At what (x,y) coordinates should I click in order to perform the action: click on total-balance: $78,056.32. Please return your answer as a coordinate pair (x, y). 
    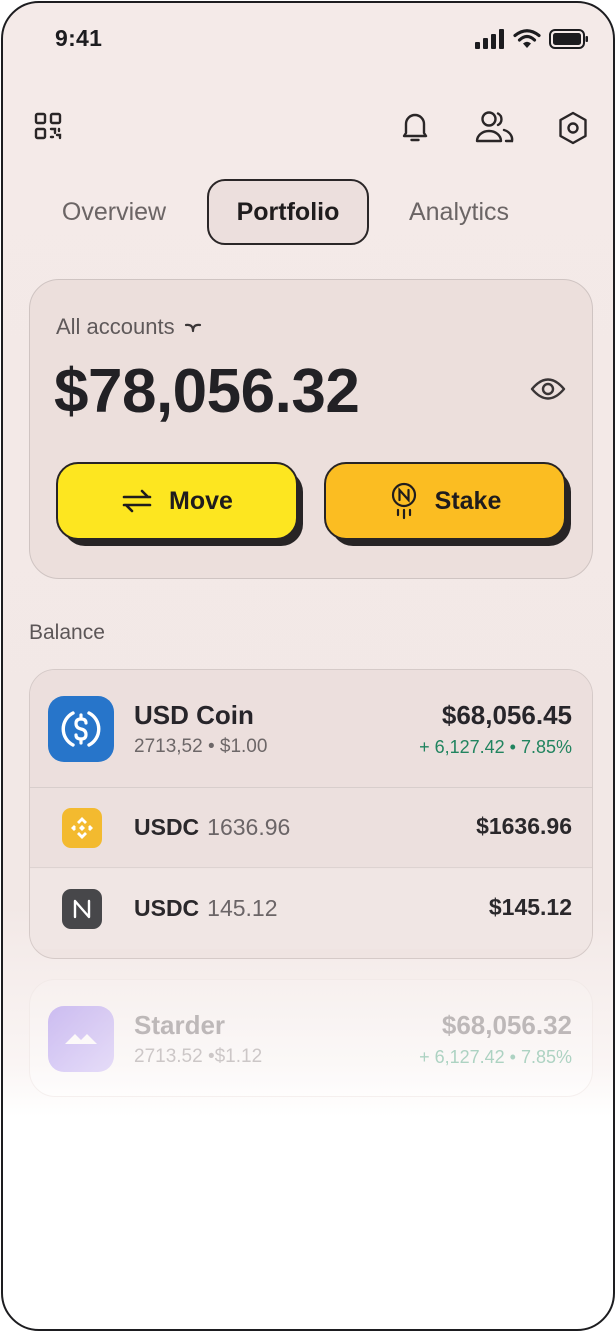
    Looking at the image, I should click on (207, 391).